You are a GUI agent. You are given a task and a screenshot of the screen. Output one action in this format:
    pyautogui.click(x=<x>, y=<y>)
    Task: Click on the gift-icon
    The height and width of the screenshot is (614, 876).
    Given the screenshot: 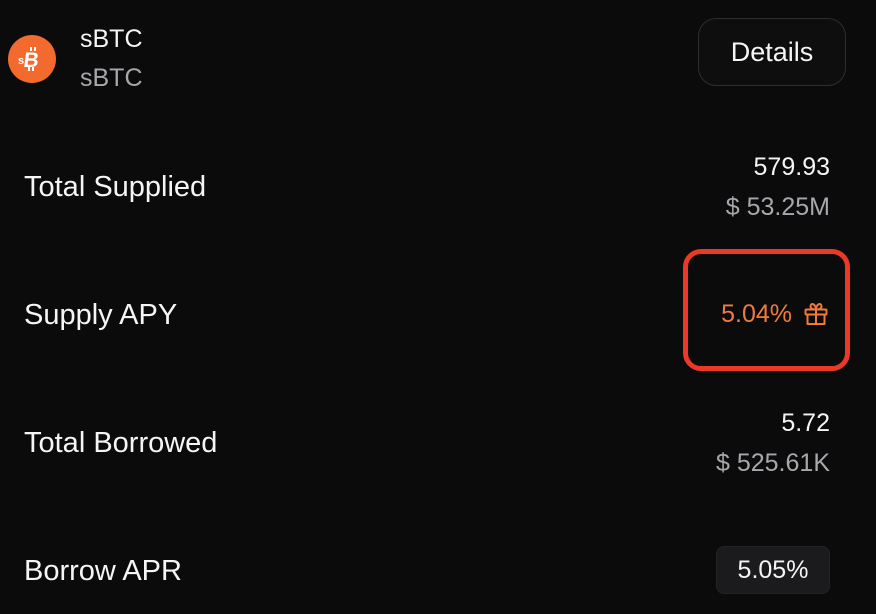 What is the action you would take?
    pyautogui.click(x=816, y=314)
    